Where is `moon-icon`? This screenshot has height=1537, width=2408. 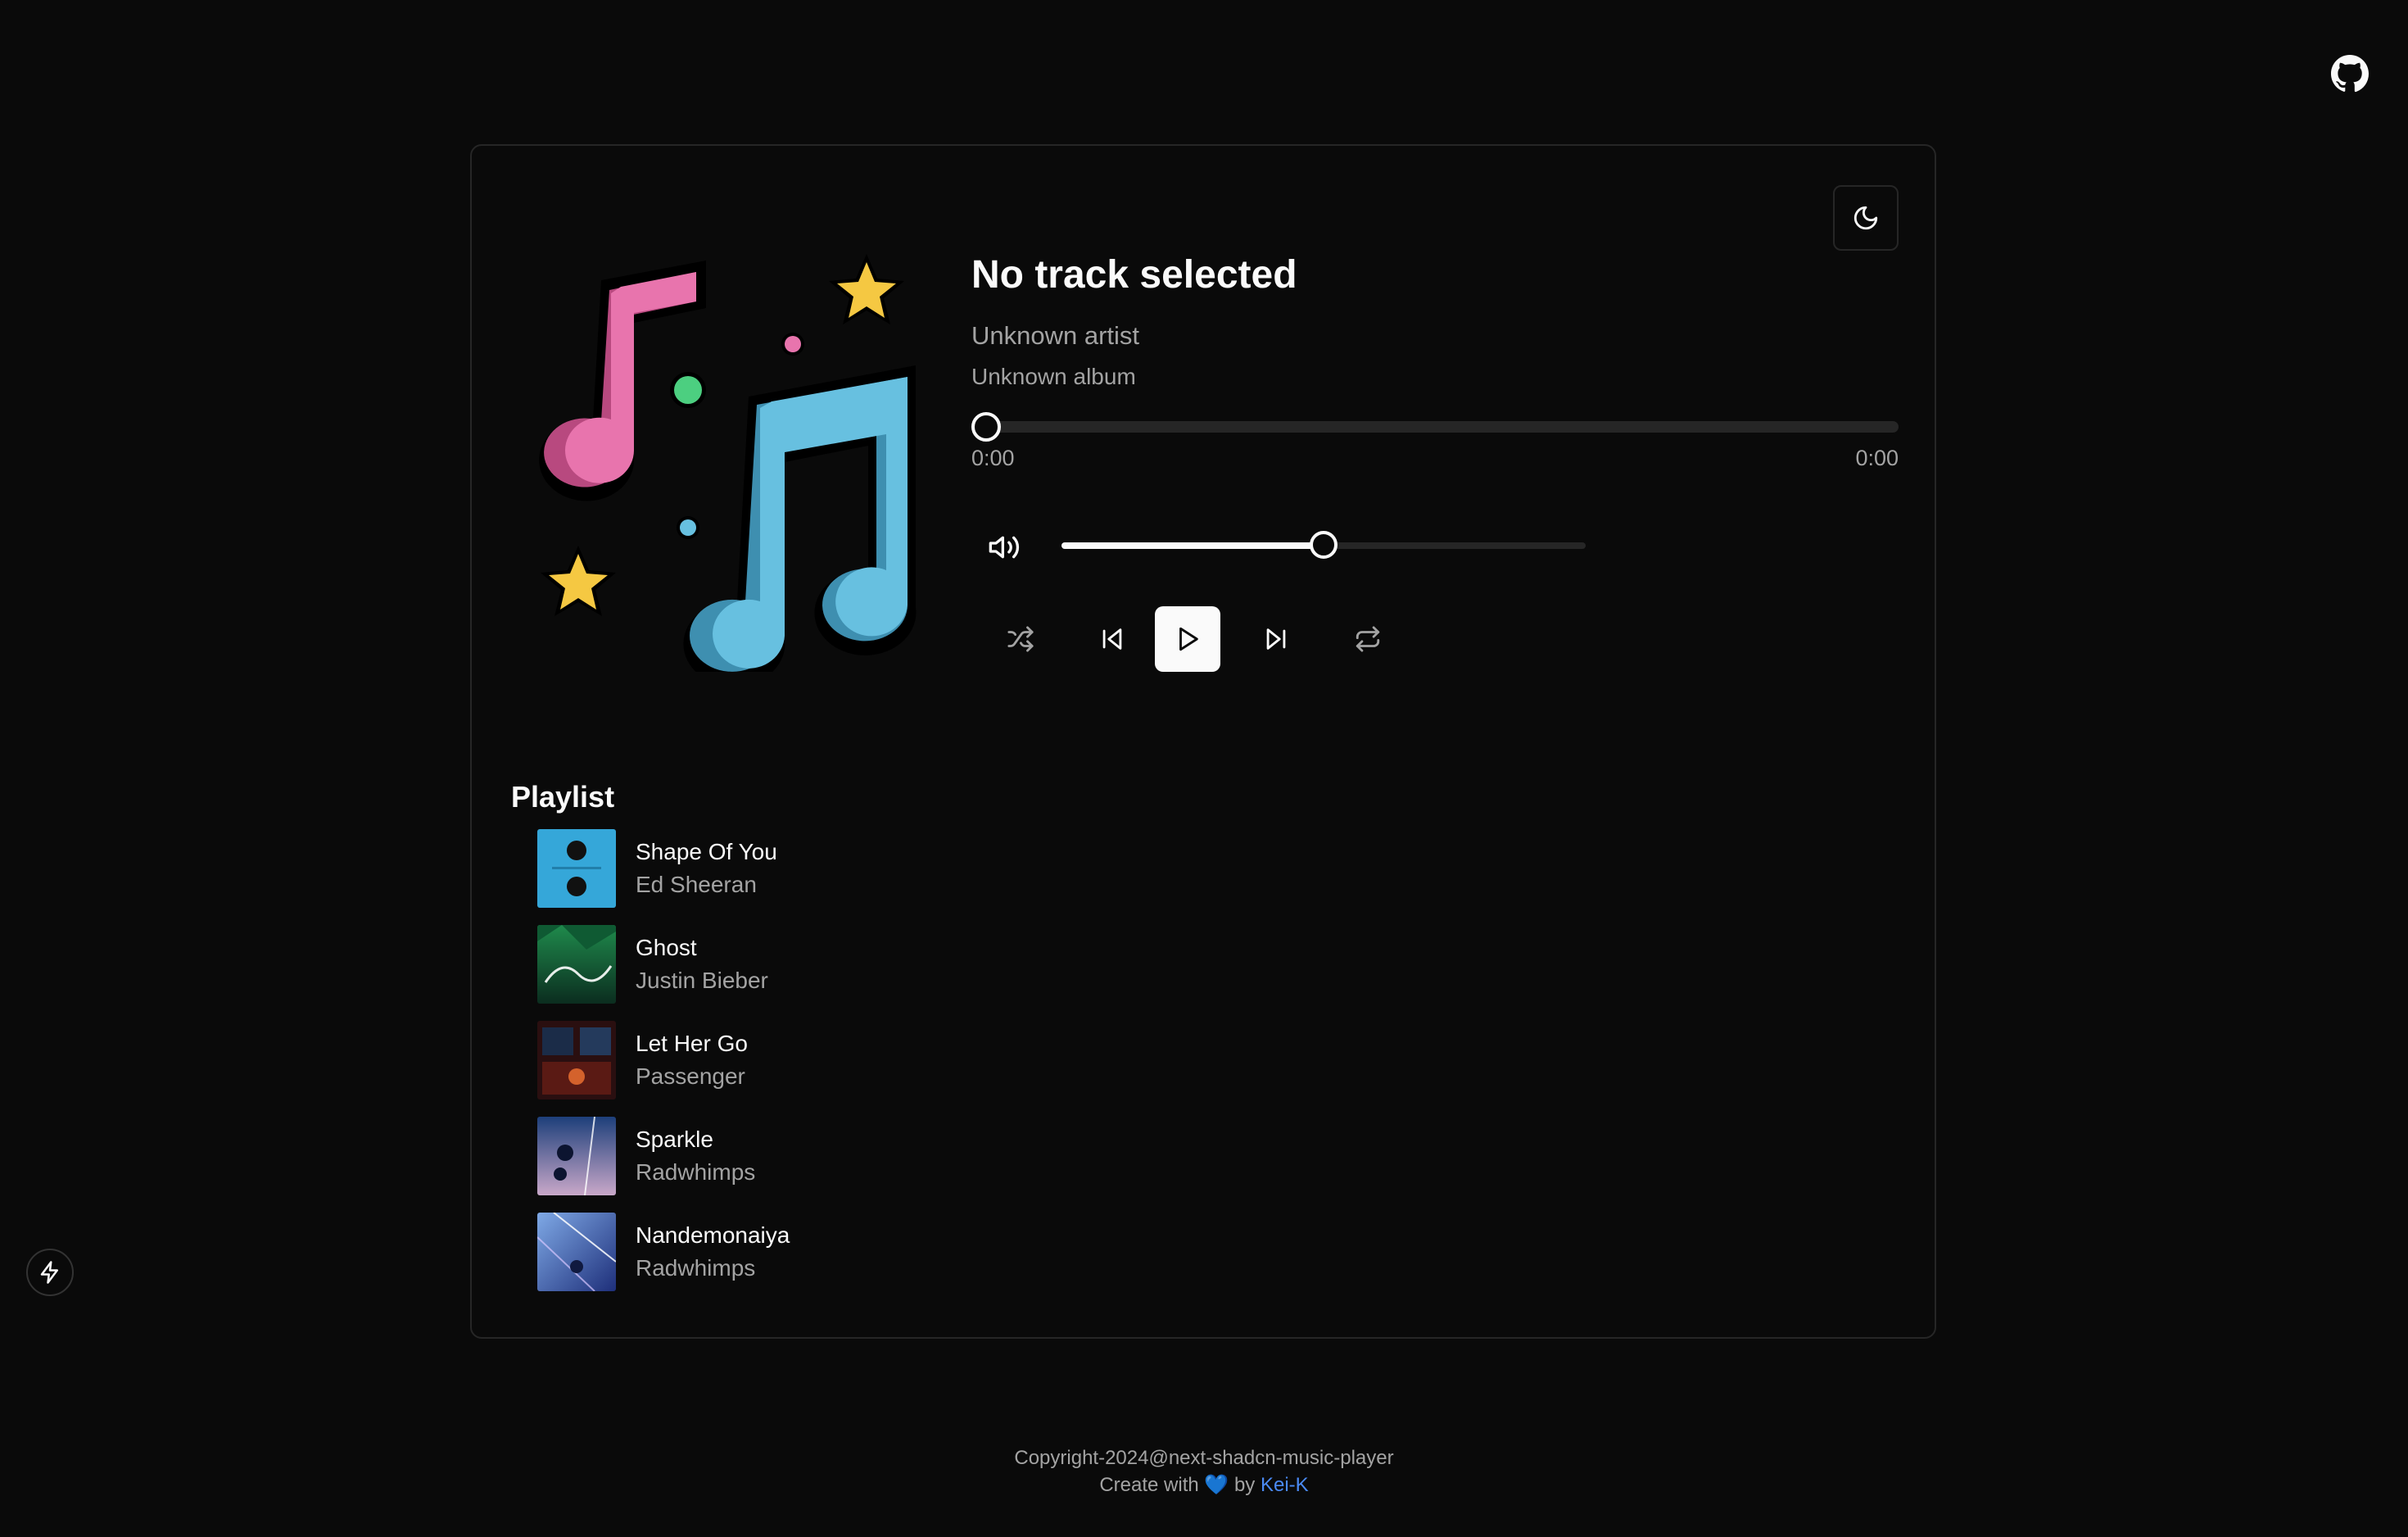 moon-icon is located at coordinates (1866, 218).